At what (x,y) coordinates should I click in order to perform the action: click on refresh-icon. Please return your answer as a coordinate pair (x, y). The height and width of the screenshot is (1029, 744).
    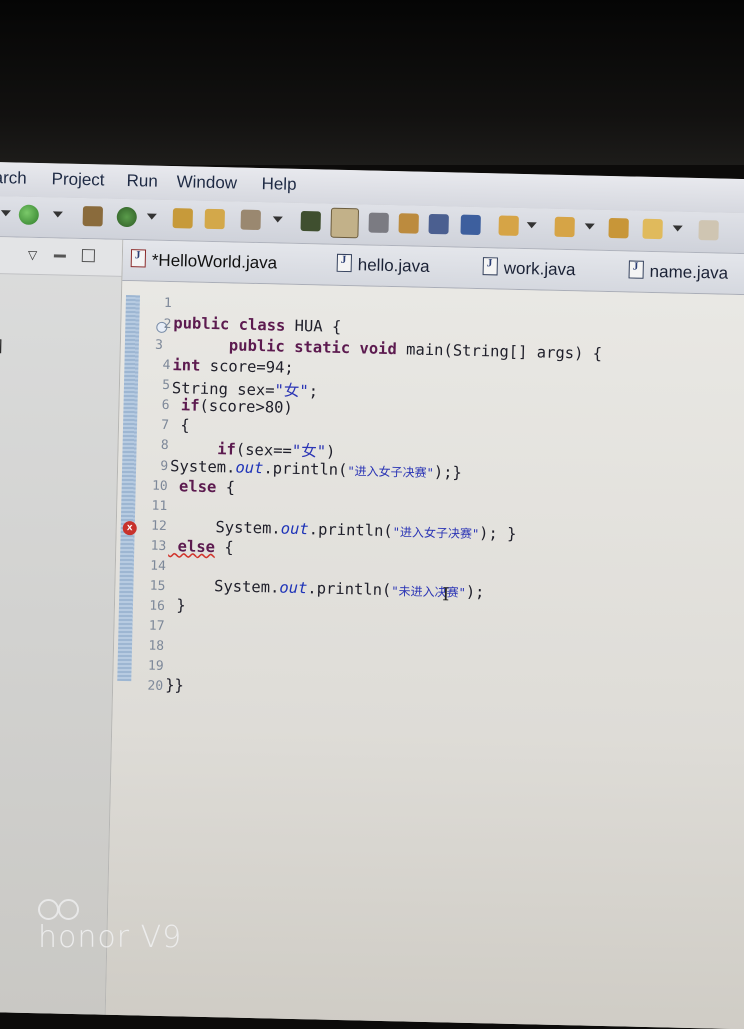
    Looking at the image, I should click on (127, 217).